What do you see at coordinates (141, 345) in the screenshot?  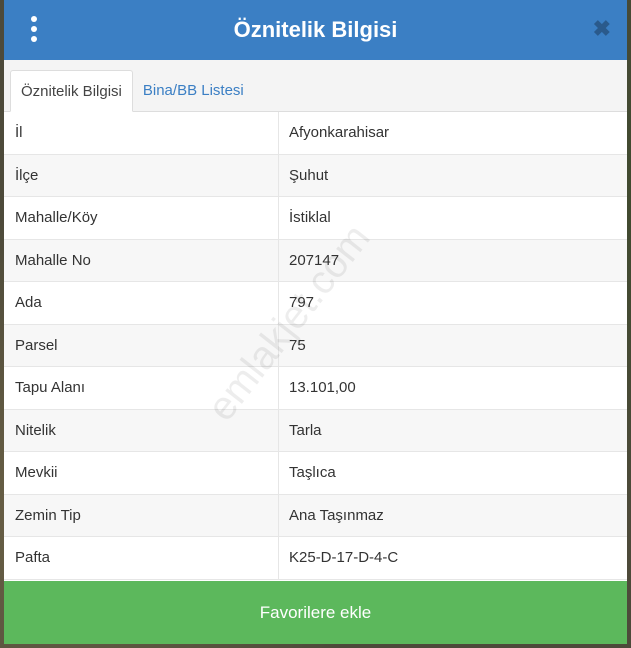 I see `row-label: Parsel` at bounding box center [141, 345].